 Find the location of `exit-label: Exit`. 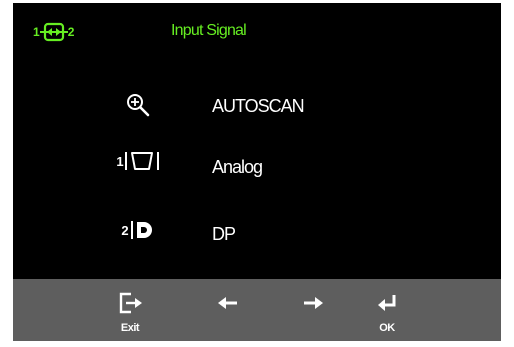

exit-label: Exit is located at coordinates (130, 328).